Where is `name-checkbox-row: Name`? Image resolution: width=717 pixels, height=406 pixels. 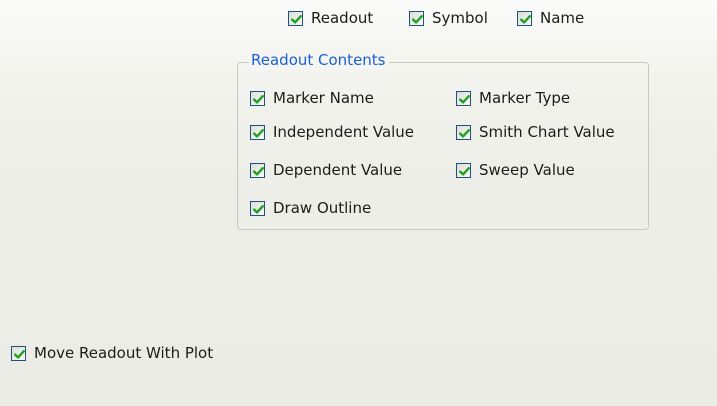
name-checkbox-row: Name is located at coordinates (550, 18).